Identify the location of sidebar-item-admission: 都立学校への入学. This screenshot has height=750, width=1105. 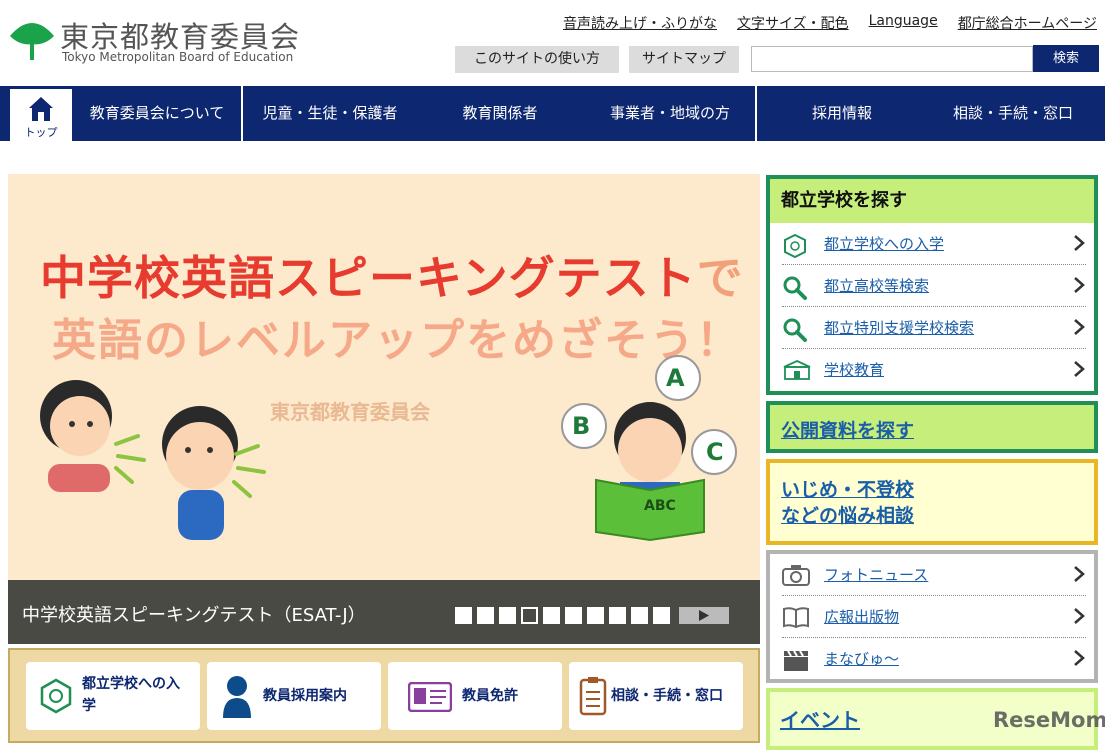
(934, 244).